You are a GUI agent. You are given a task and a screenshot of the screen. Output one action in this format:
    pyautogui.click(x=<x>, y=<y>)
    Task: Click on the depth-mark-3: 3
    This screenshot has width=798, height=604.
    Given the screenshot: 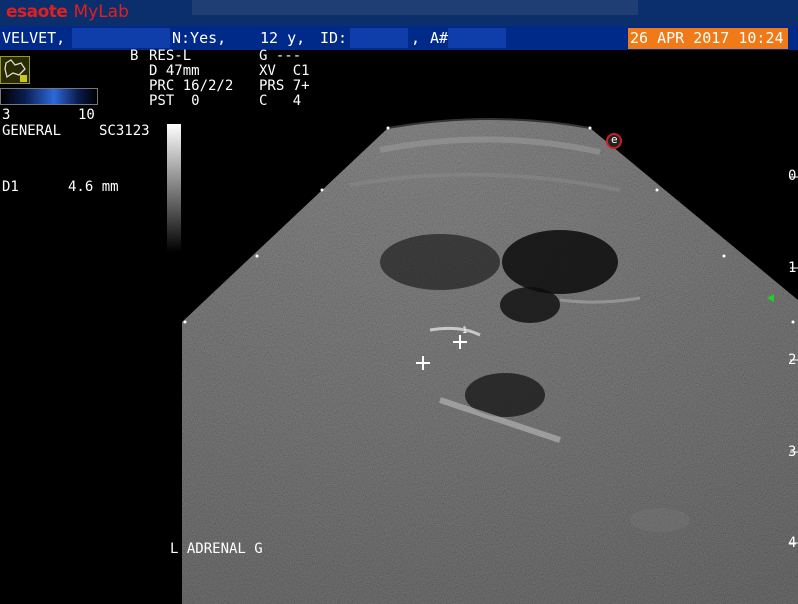 What is the action you would take?
    pyautogui.click(x=792, y=452)
    